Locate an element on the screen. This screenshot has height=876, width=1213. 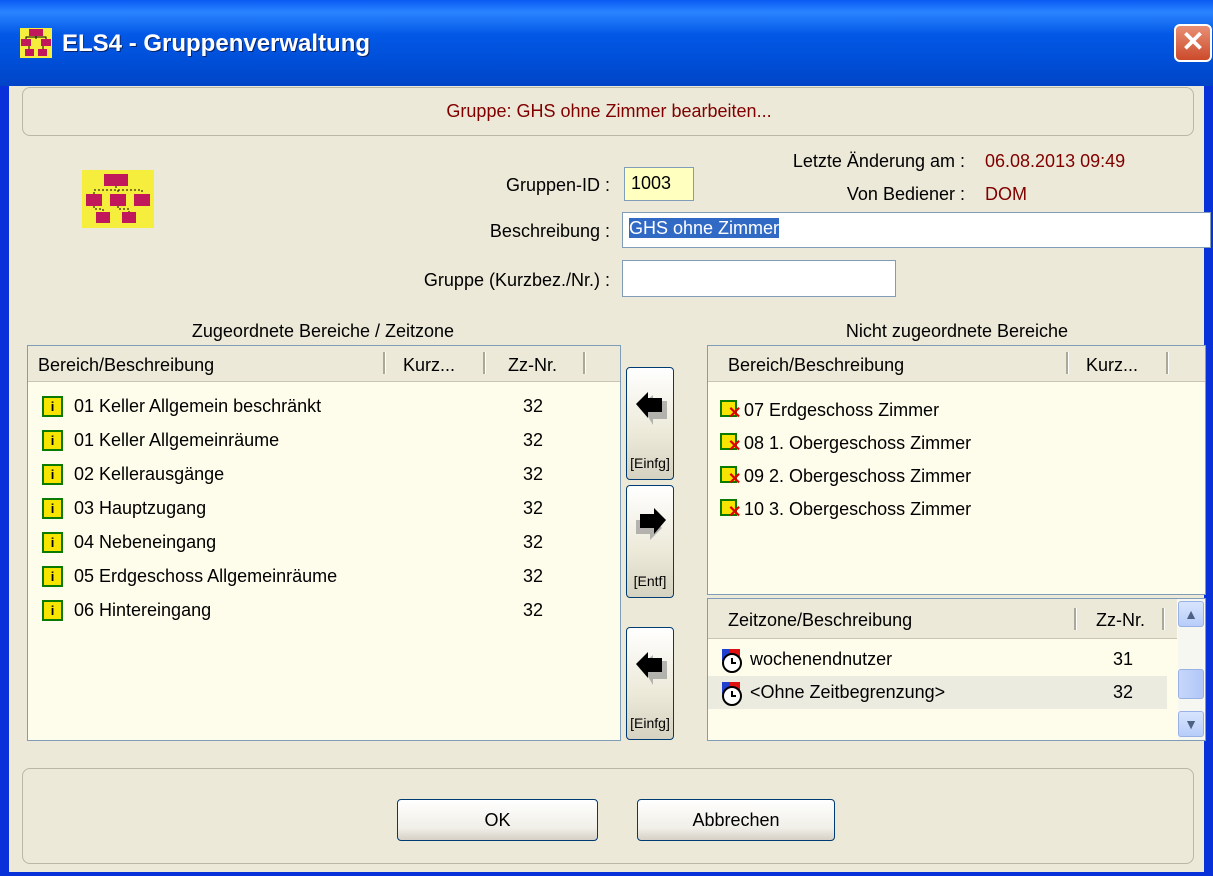
insert-label: [Einfg] is located at coordinates (650, 463).